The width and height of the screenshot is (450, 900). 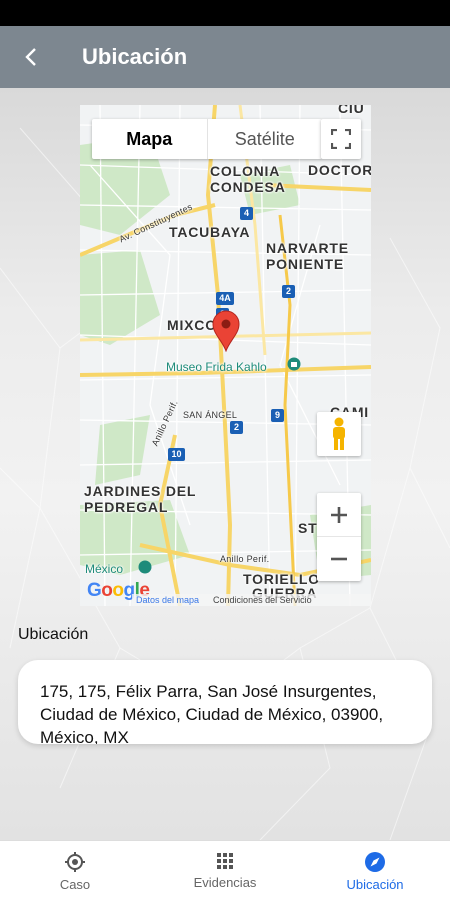 I want to click on route-shield-10: 10, so click(x=176, y=454).